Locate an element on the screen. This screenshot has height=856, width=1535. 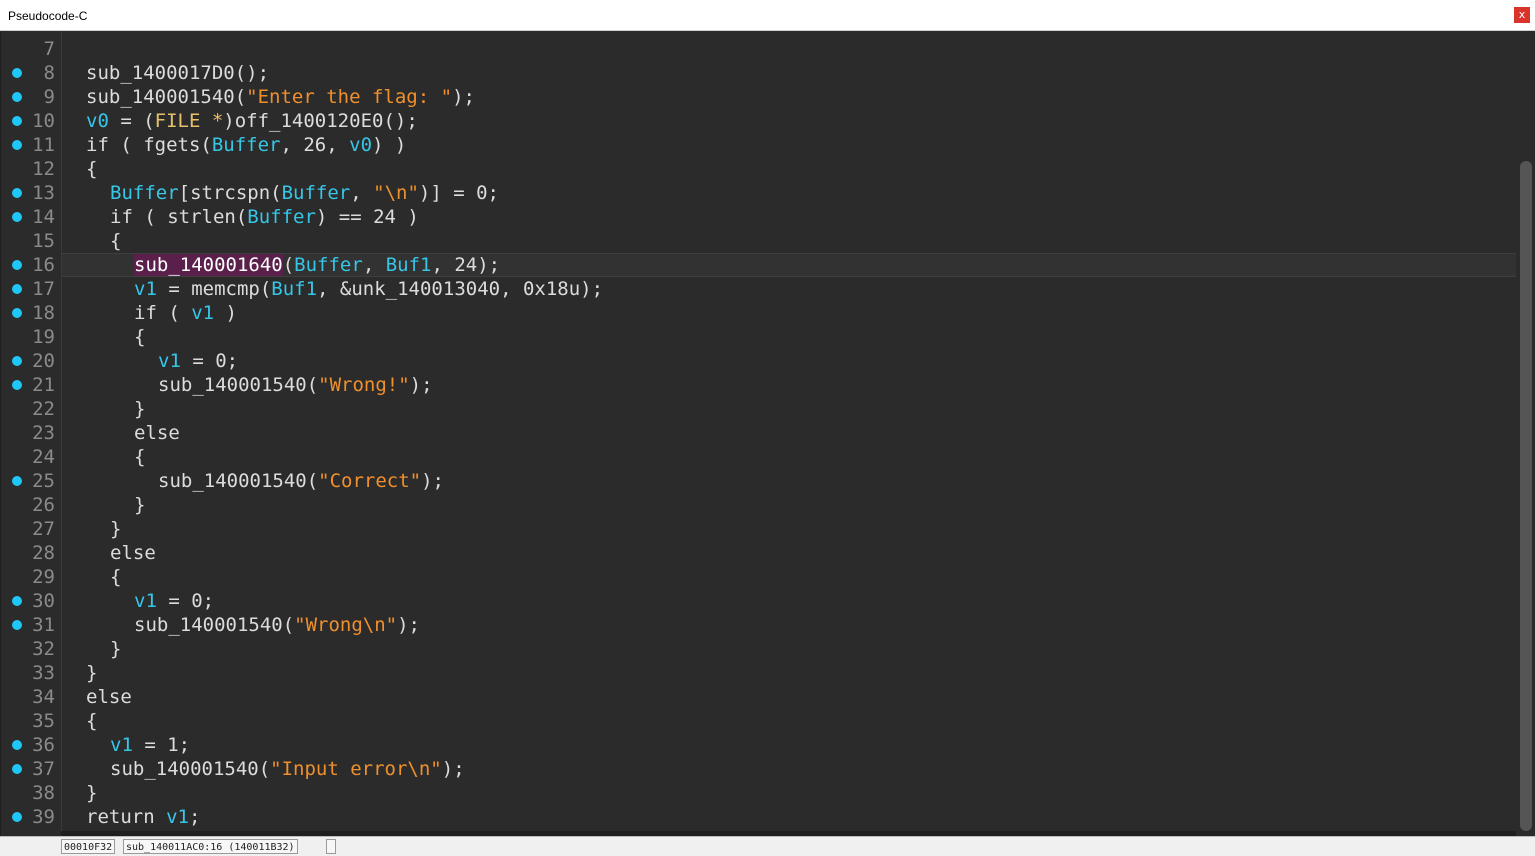
gutter-line: 18 is located at coordinates (31, 313).